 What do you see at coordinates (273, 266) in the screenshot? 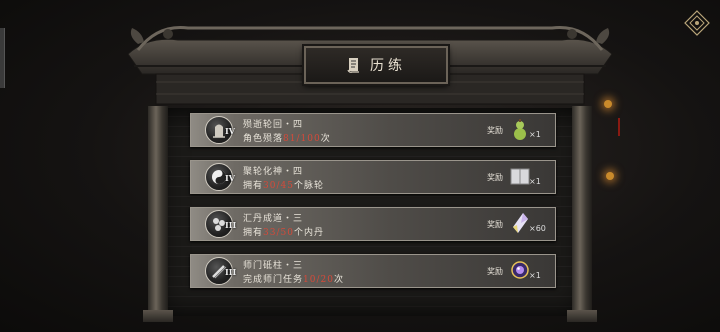
I see `task-name: 师门砥柱・三` at bounding box center [273, 266].